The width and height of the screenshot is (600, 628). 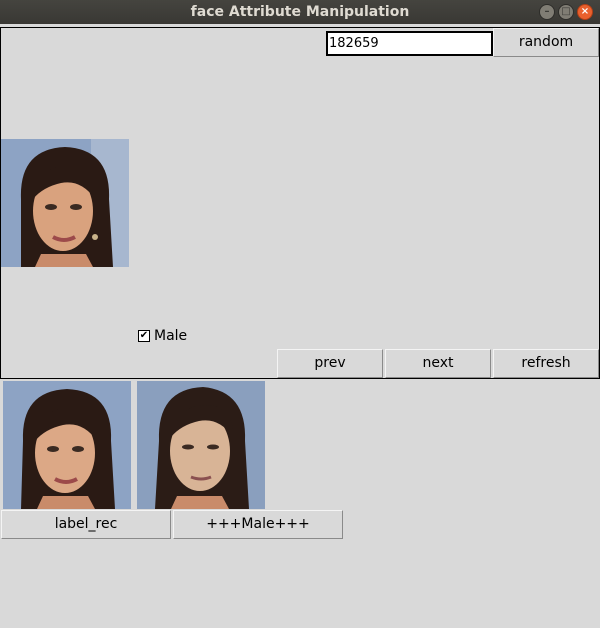 What do you see at coordinates (65, 203) in the screenshot?
I see `source-face-image` at bounding box center [65, 203].